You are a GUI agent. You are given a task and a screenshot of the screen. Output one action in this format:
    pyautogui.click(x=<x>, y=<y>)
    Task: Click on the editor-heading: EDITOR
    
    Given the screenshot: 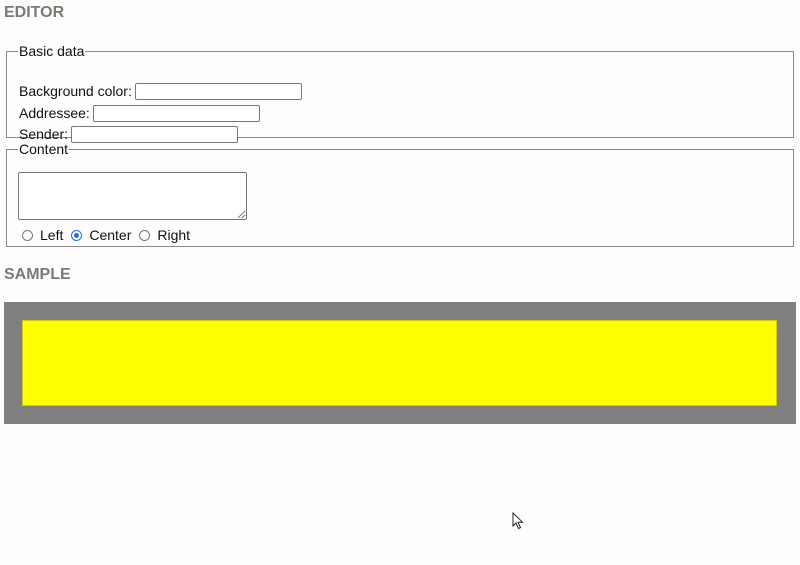 What is the action you would take?
    pyautogui.click(x=34, y=12)
    